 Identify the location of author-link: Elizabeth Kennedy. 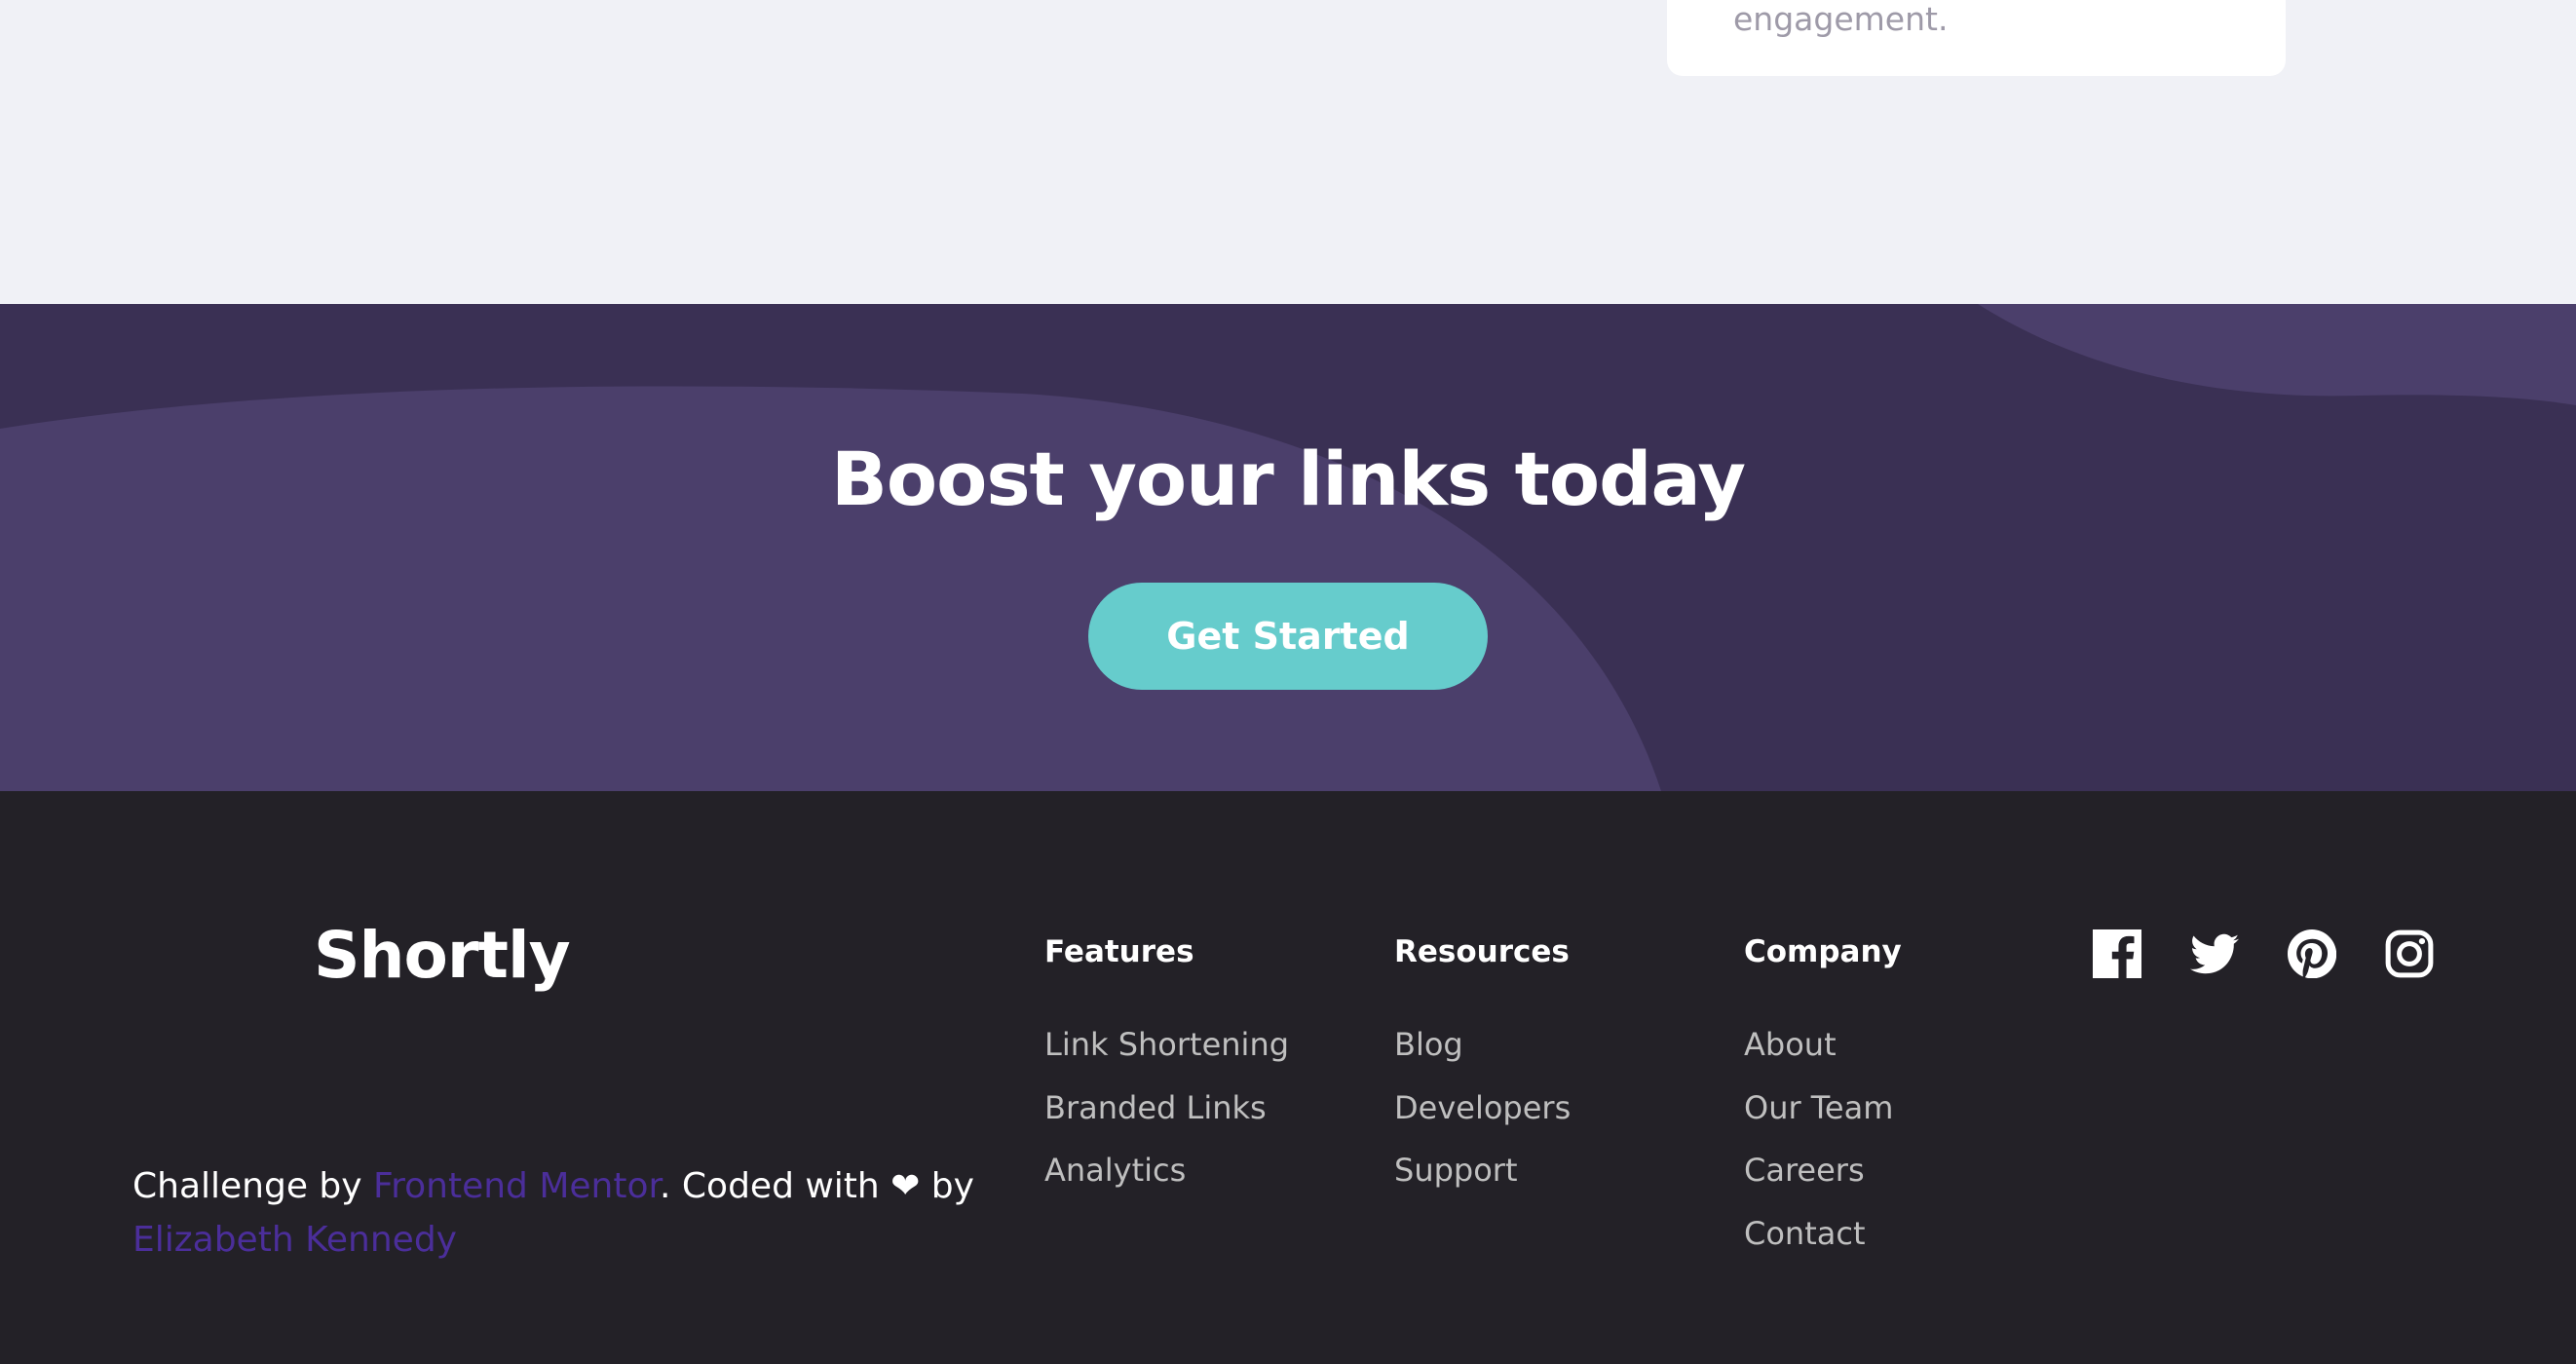
(295, 1240).